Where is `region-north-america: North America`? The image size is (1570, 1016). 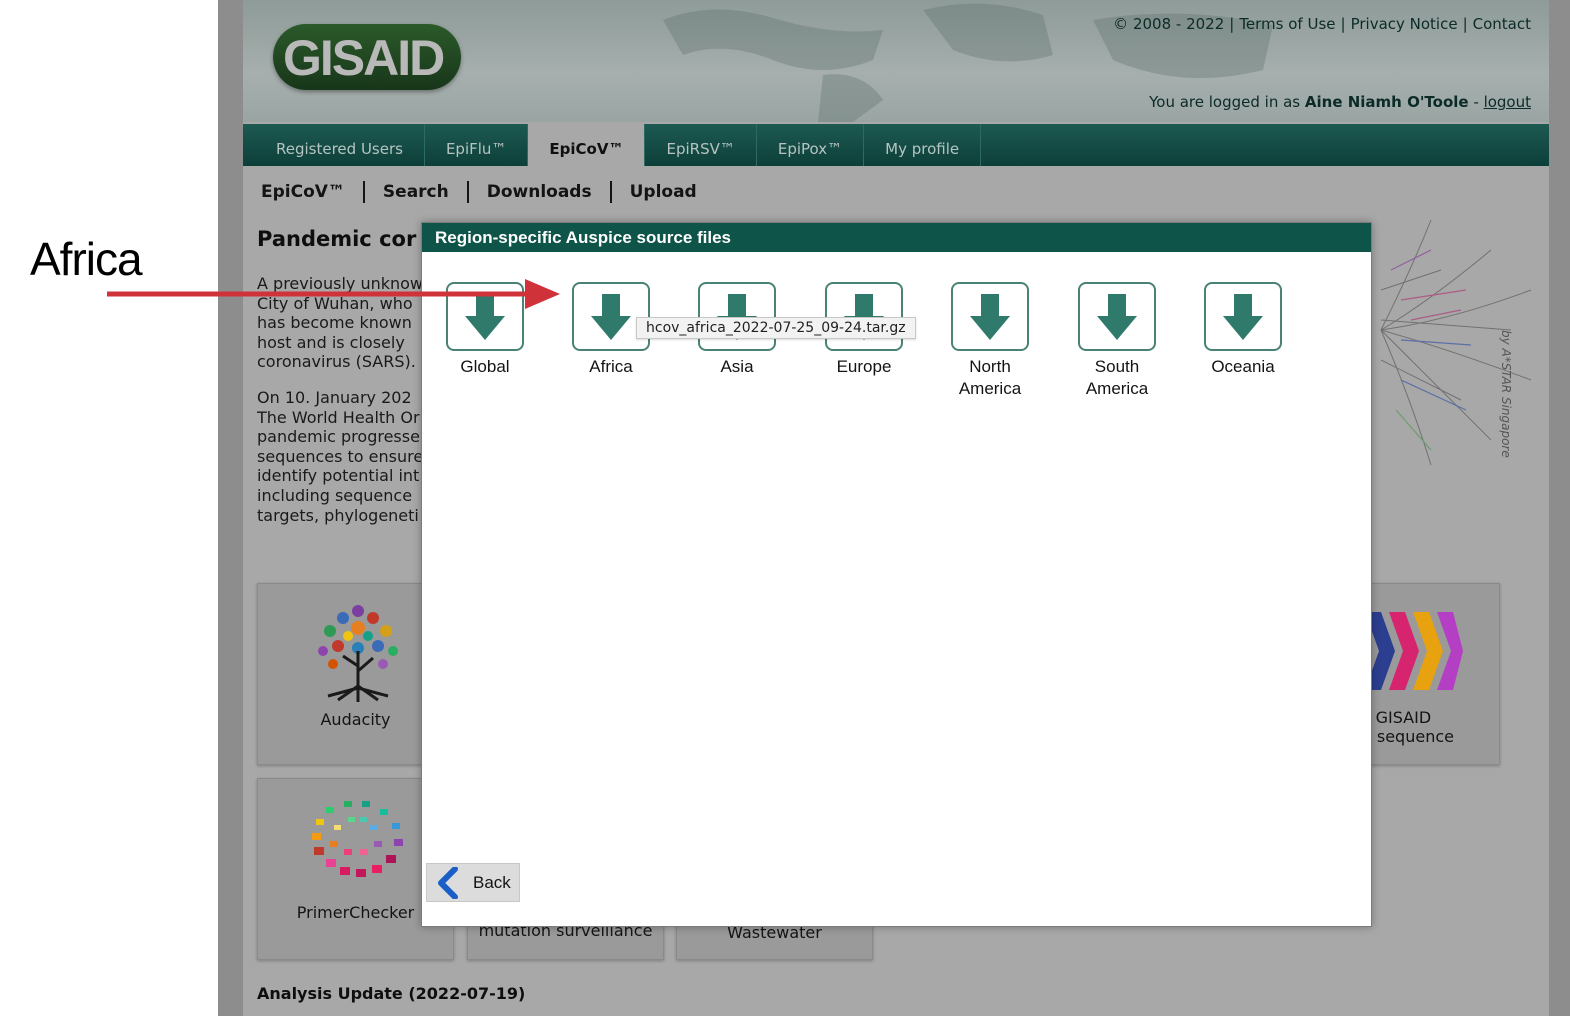
region-north-america: North America is located at coordinates (990, 340).